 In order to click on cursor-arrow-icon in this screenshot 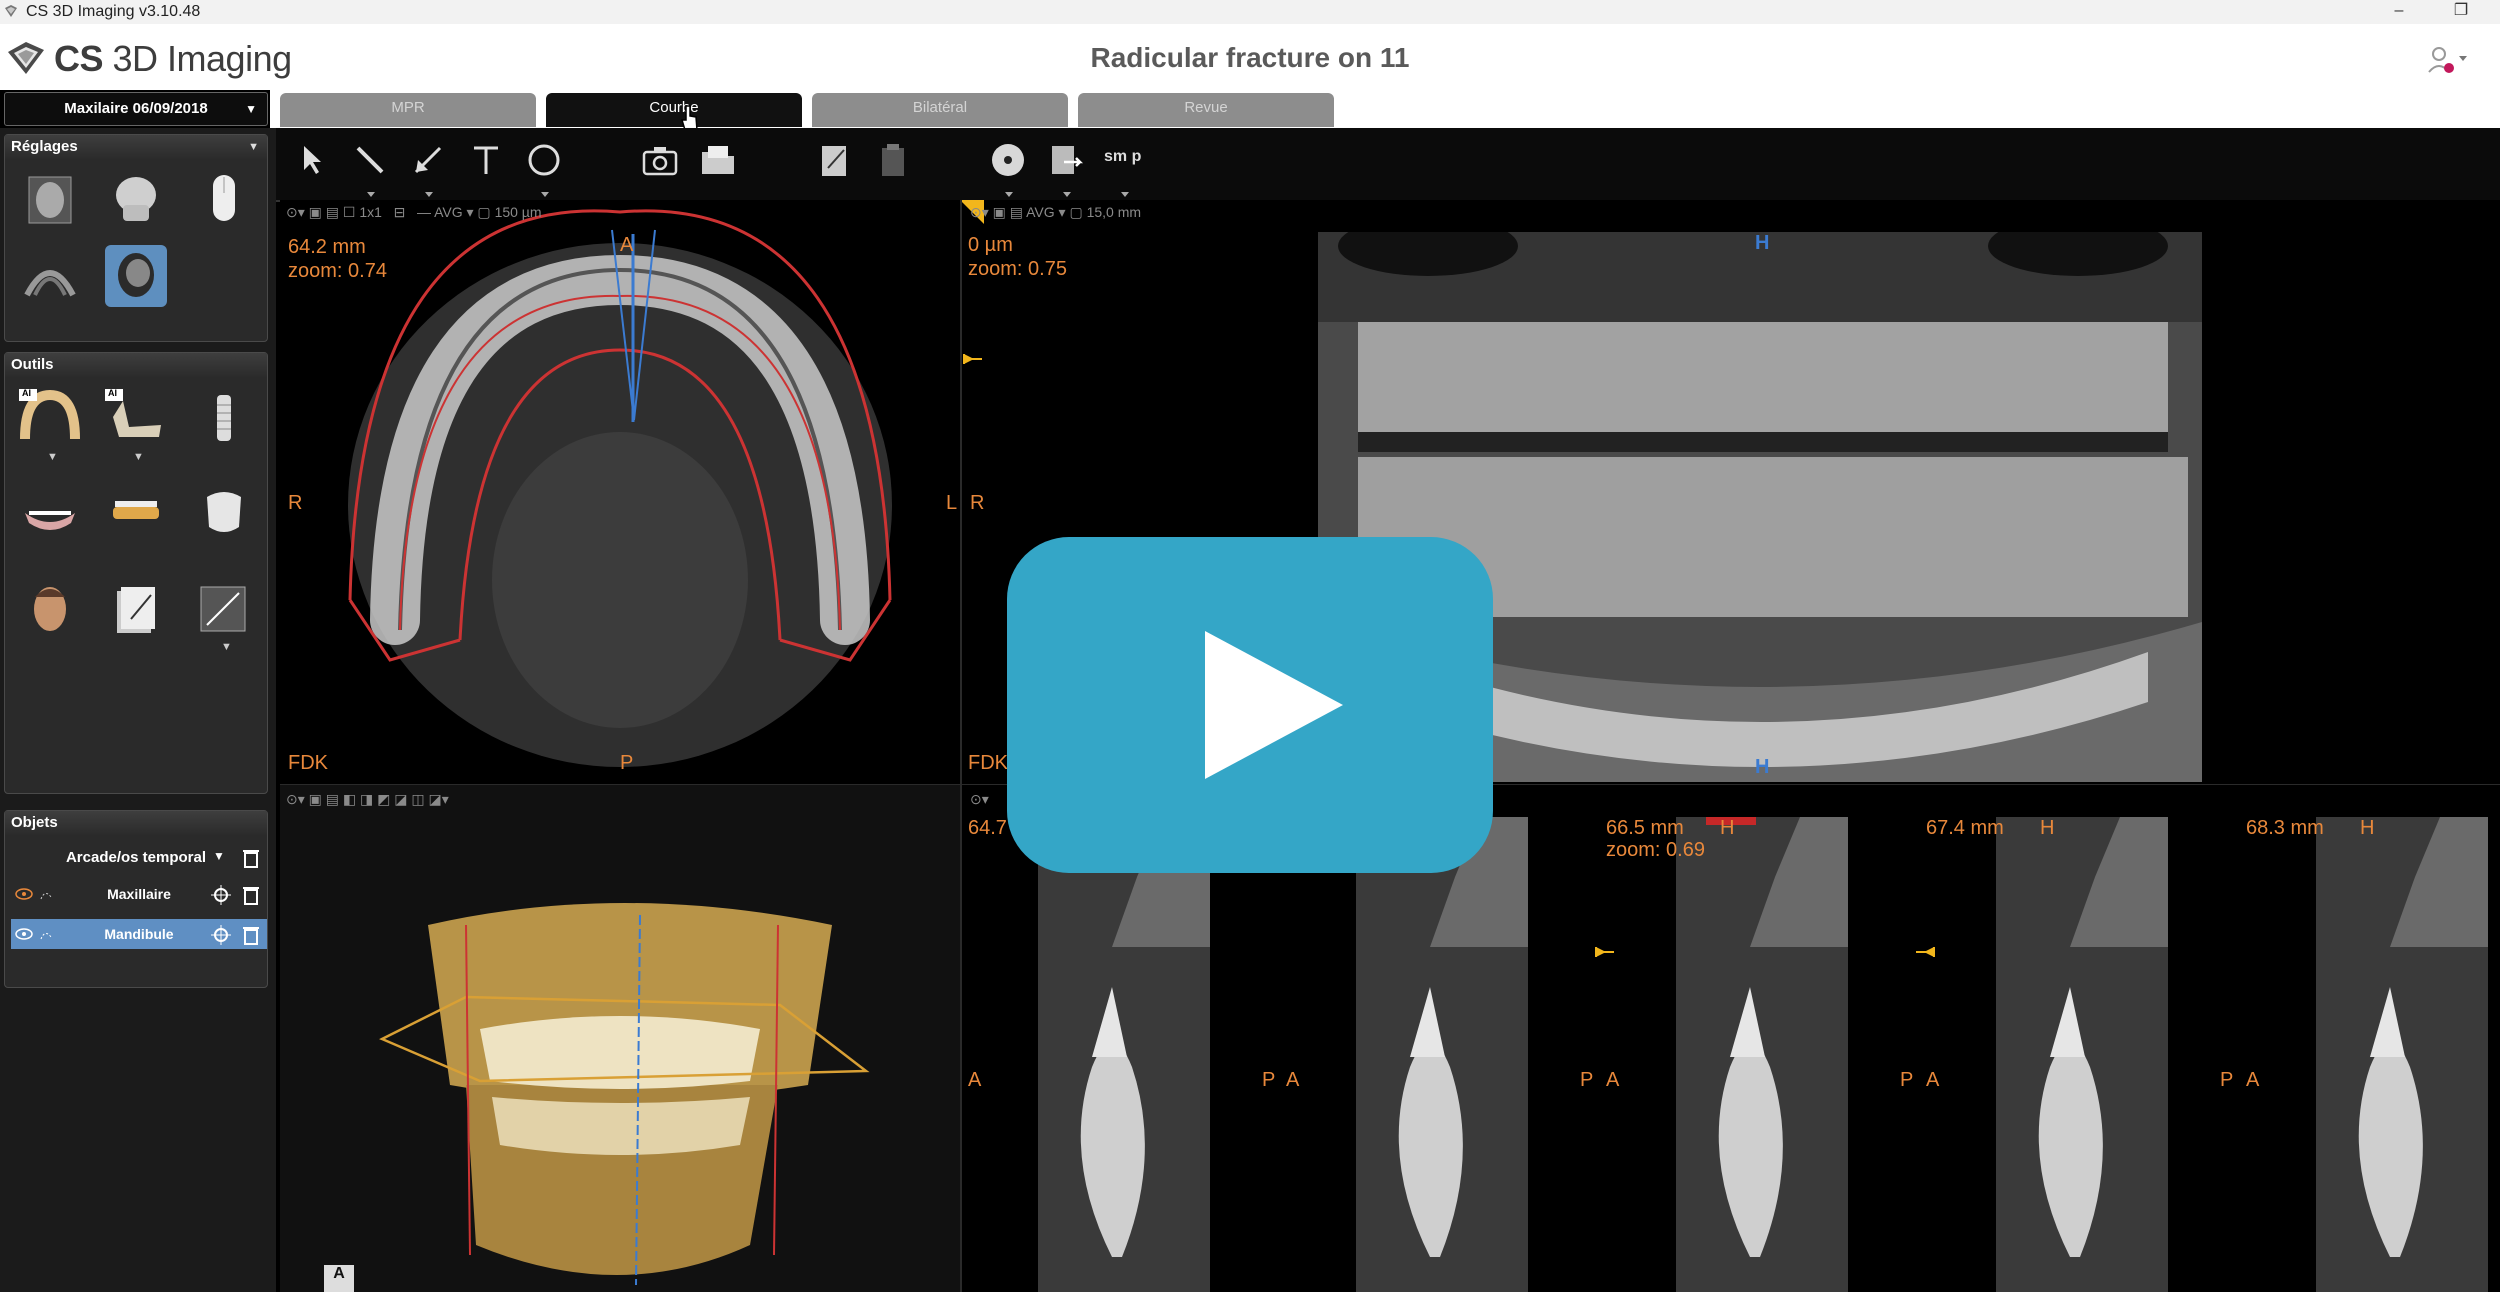, I will do `click(312, 160)`.